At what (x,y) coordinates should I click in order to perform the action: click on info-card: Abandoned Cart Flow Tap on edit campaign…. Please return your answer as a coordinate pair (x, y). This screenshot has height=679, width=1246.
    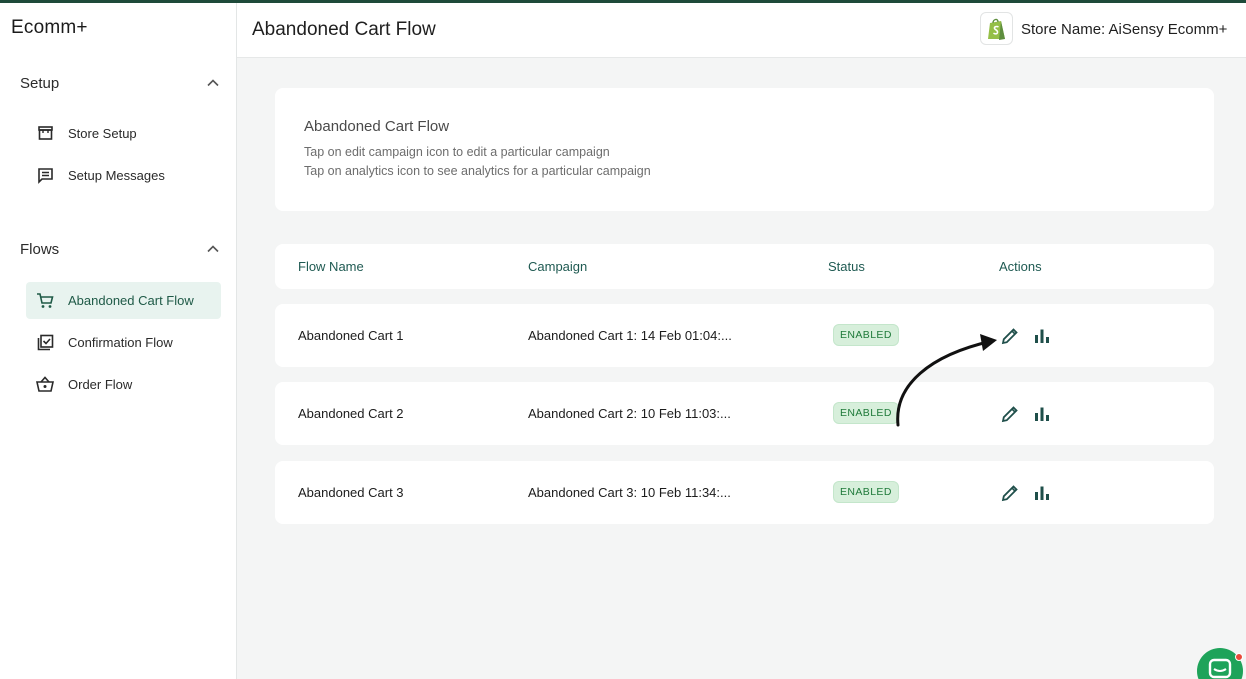
    Looking at the image, I should click on (744, 149).